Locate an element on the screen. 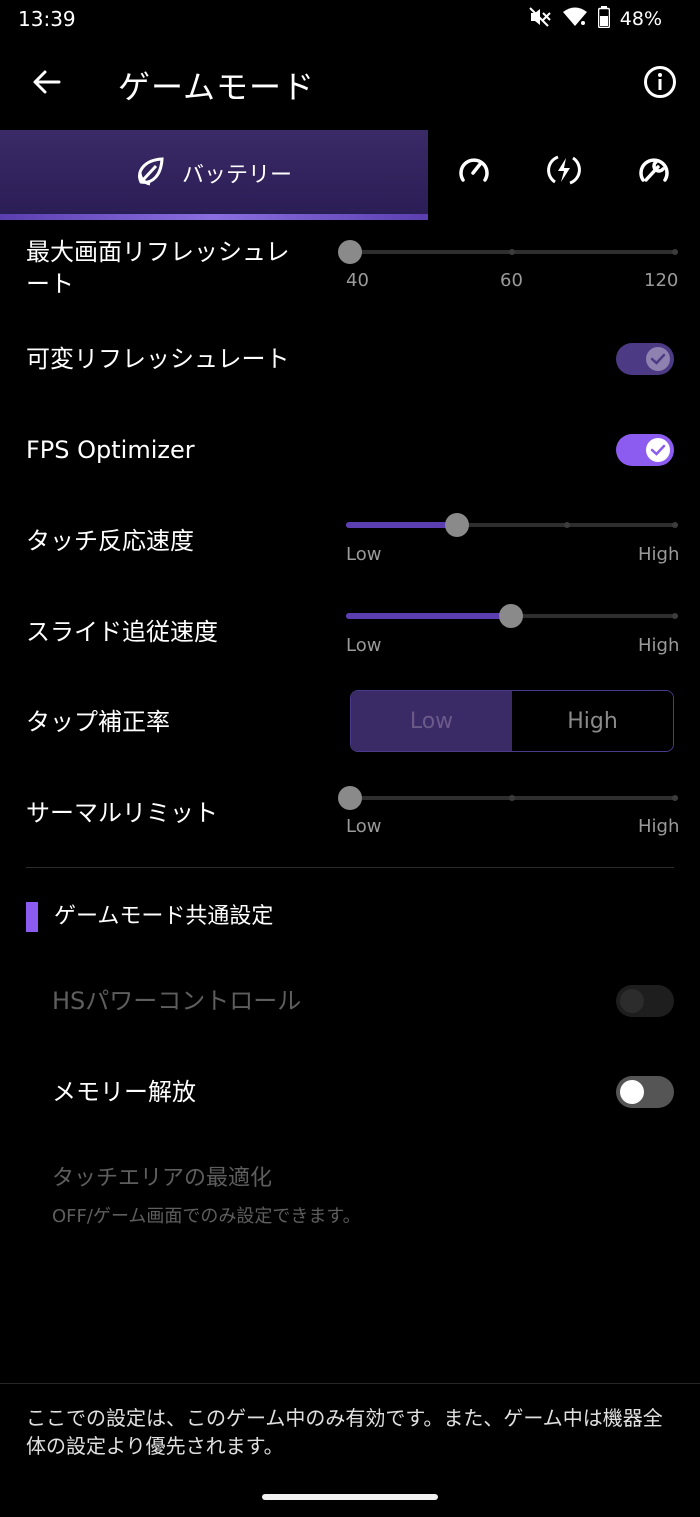  arrow-left-icon is located at coordinates (46, 84).